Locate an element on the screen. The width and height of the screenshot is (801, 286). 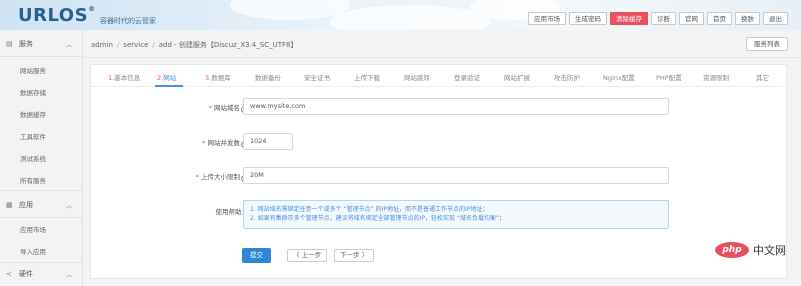
sidebar-item-import-app: 导入应用 is located at coordinates (33, 251).